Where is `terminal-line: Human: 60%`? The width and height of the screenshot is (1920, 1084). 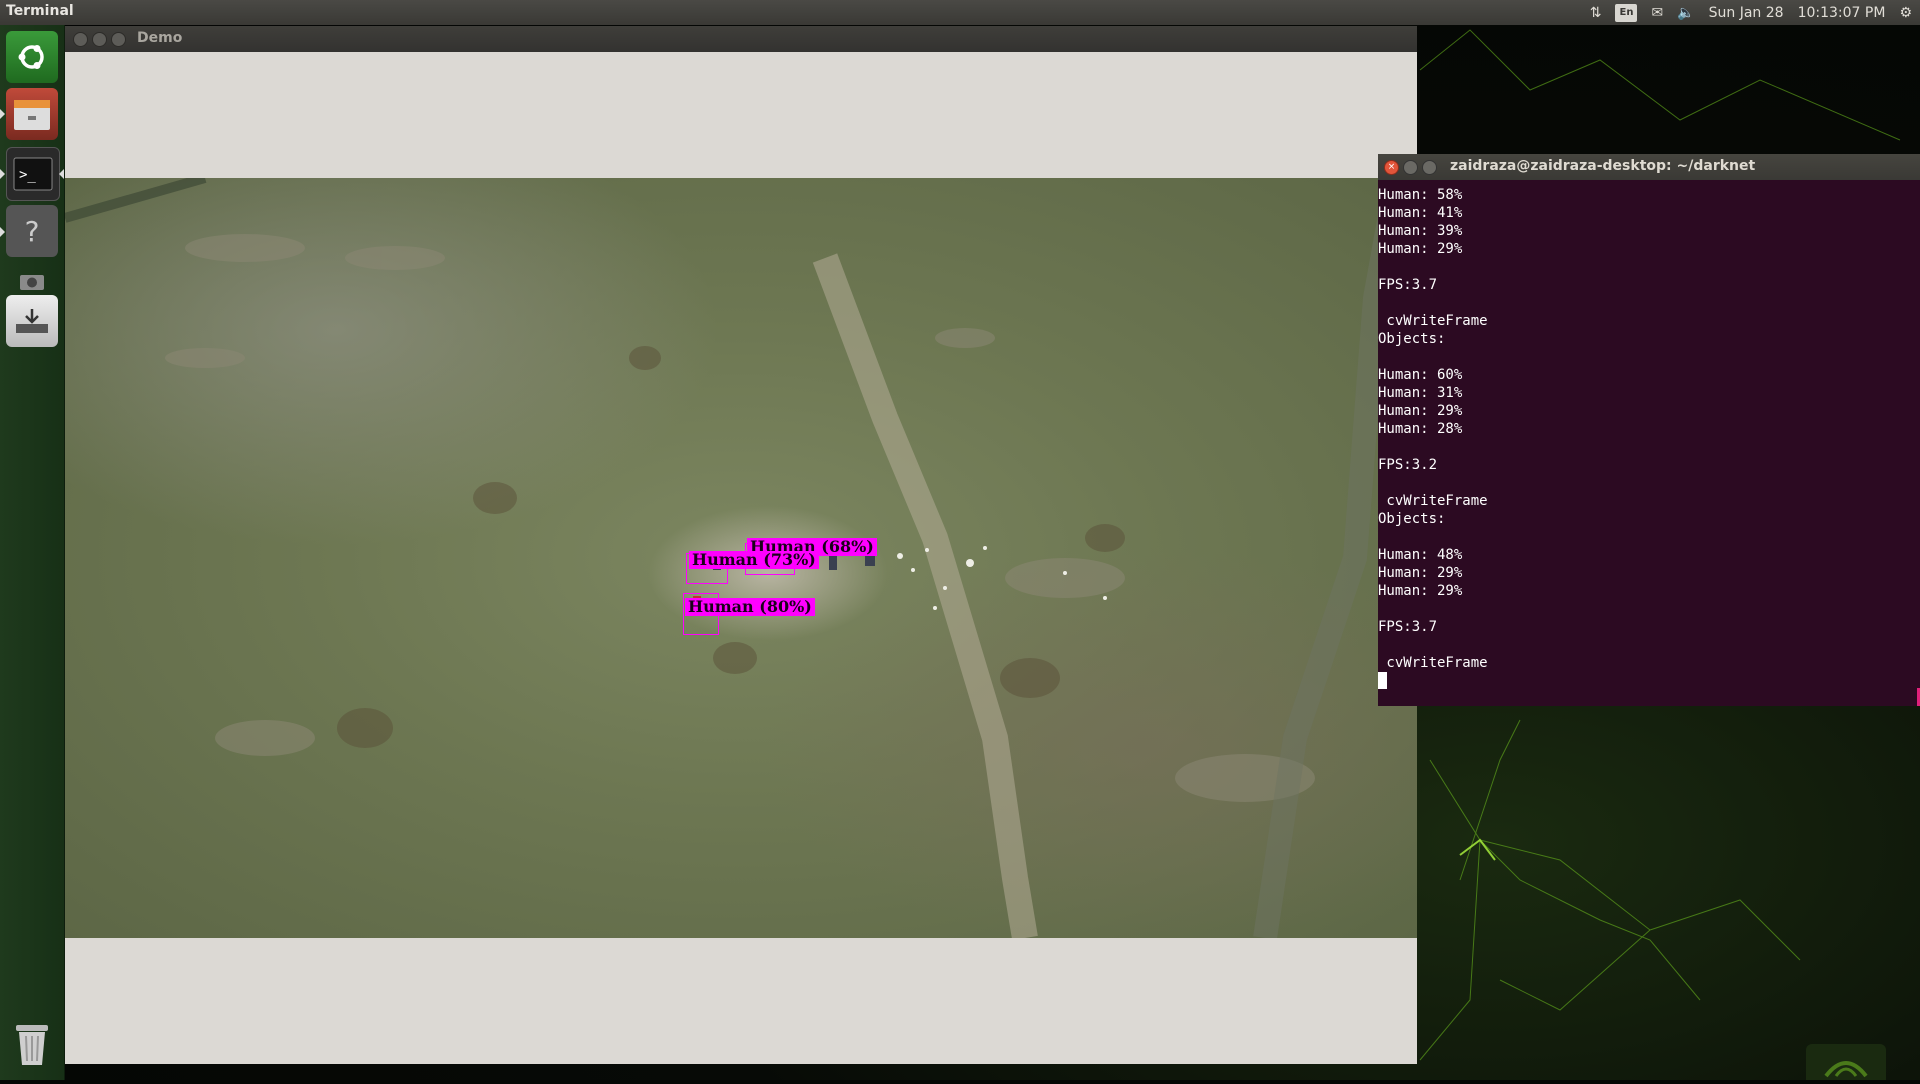
terminal-line: Human: 60% is located at coordinates (1420, 375).